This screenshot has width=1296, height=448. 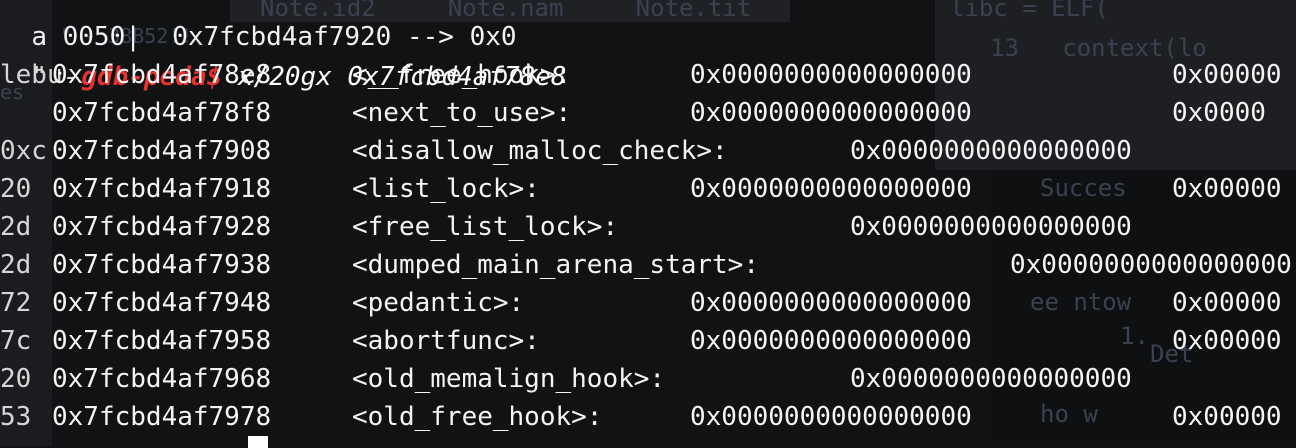 What do you see at coordinates (162, 303) in the screenshot?
I see `memory-address: 0x7fcbd4af7948` at bounding box center [162, 303].